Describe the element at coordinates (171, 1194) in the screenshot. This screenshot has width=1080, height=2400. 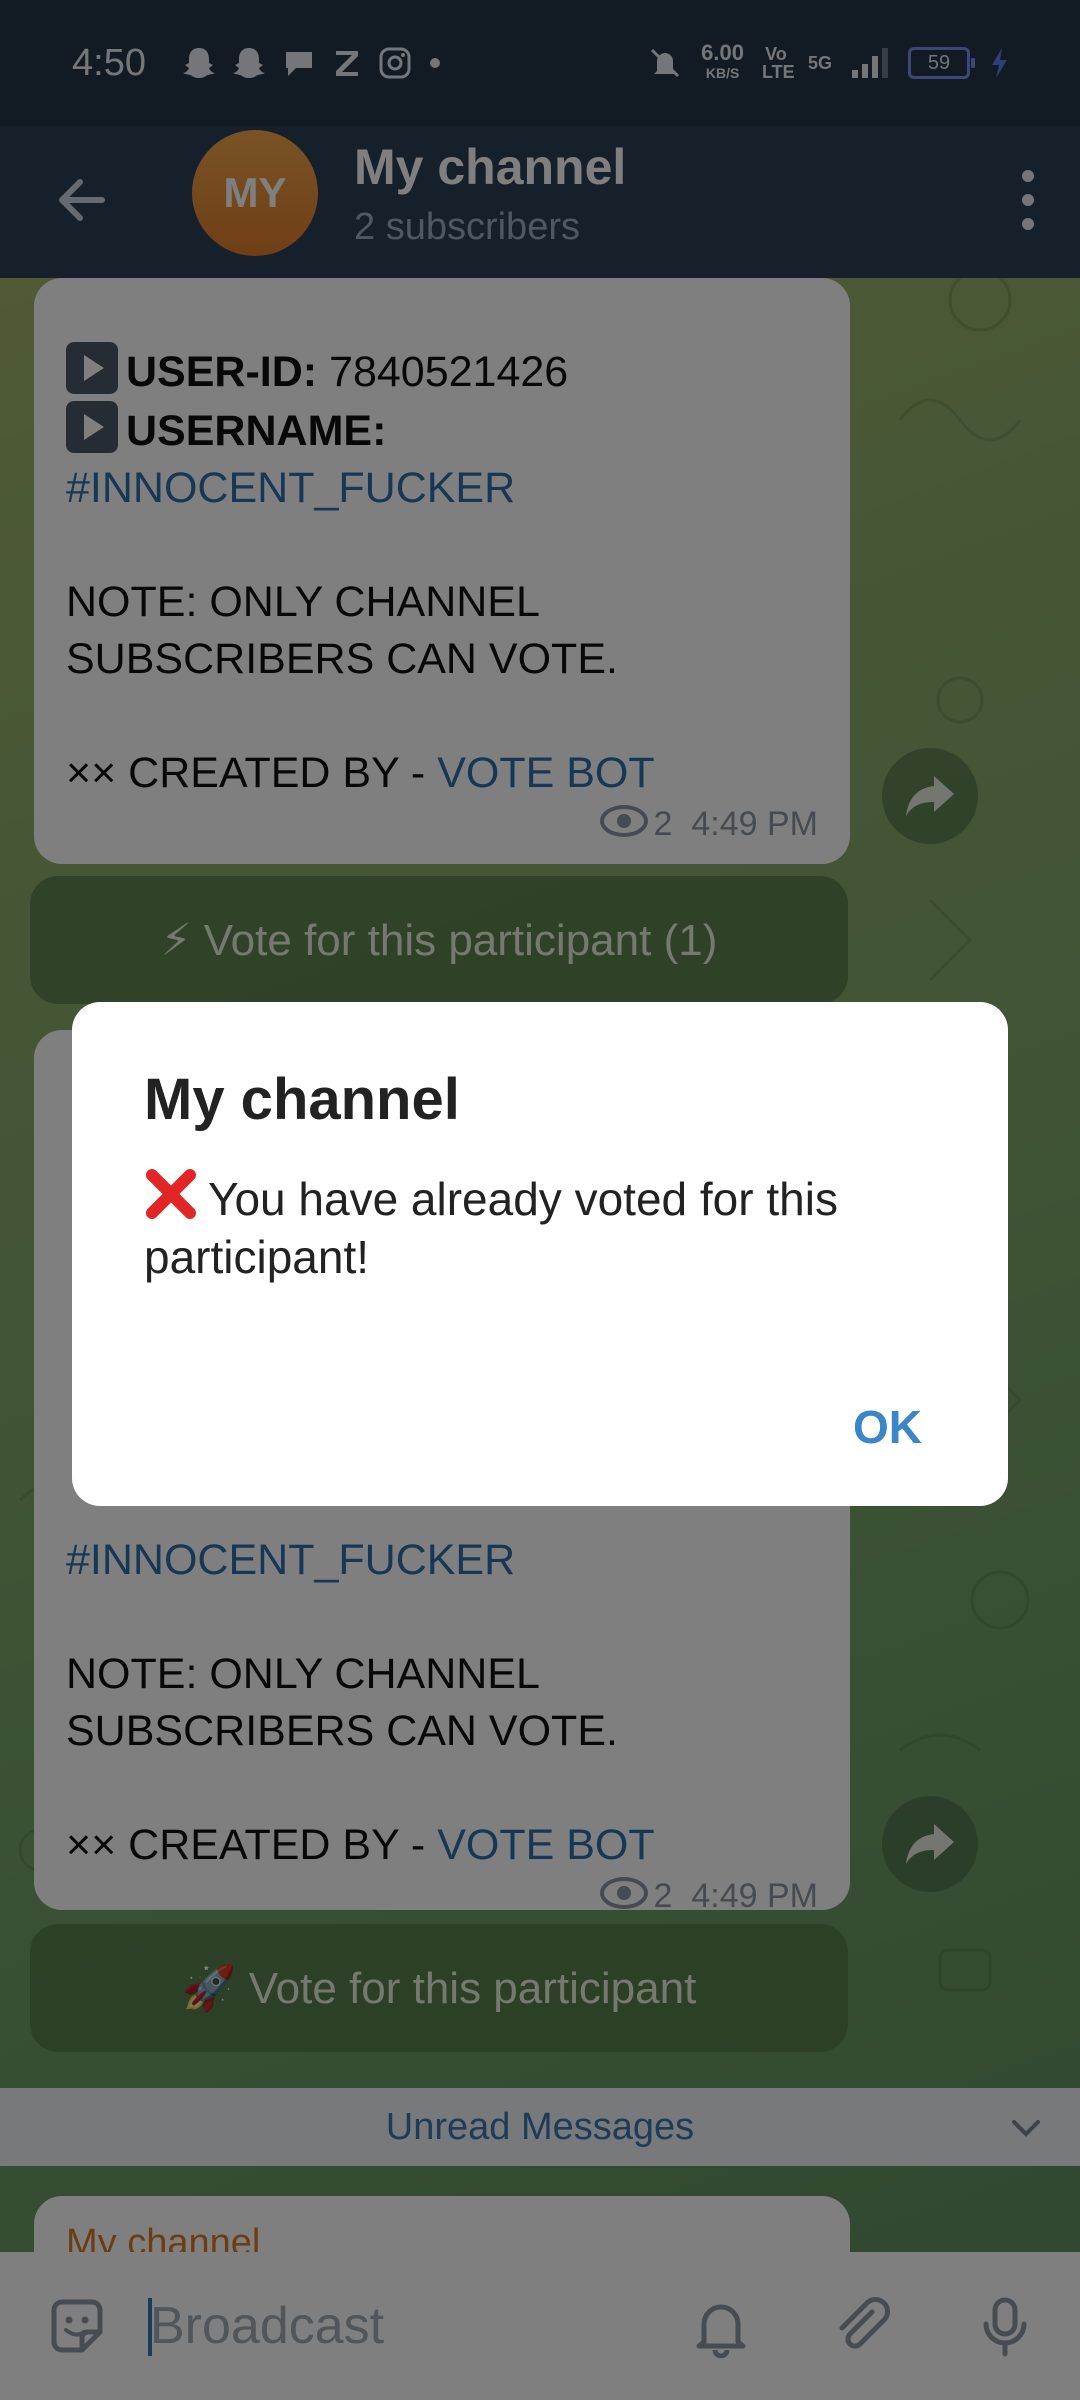
I see `red-cross-icon` at that location.